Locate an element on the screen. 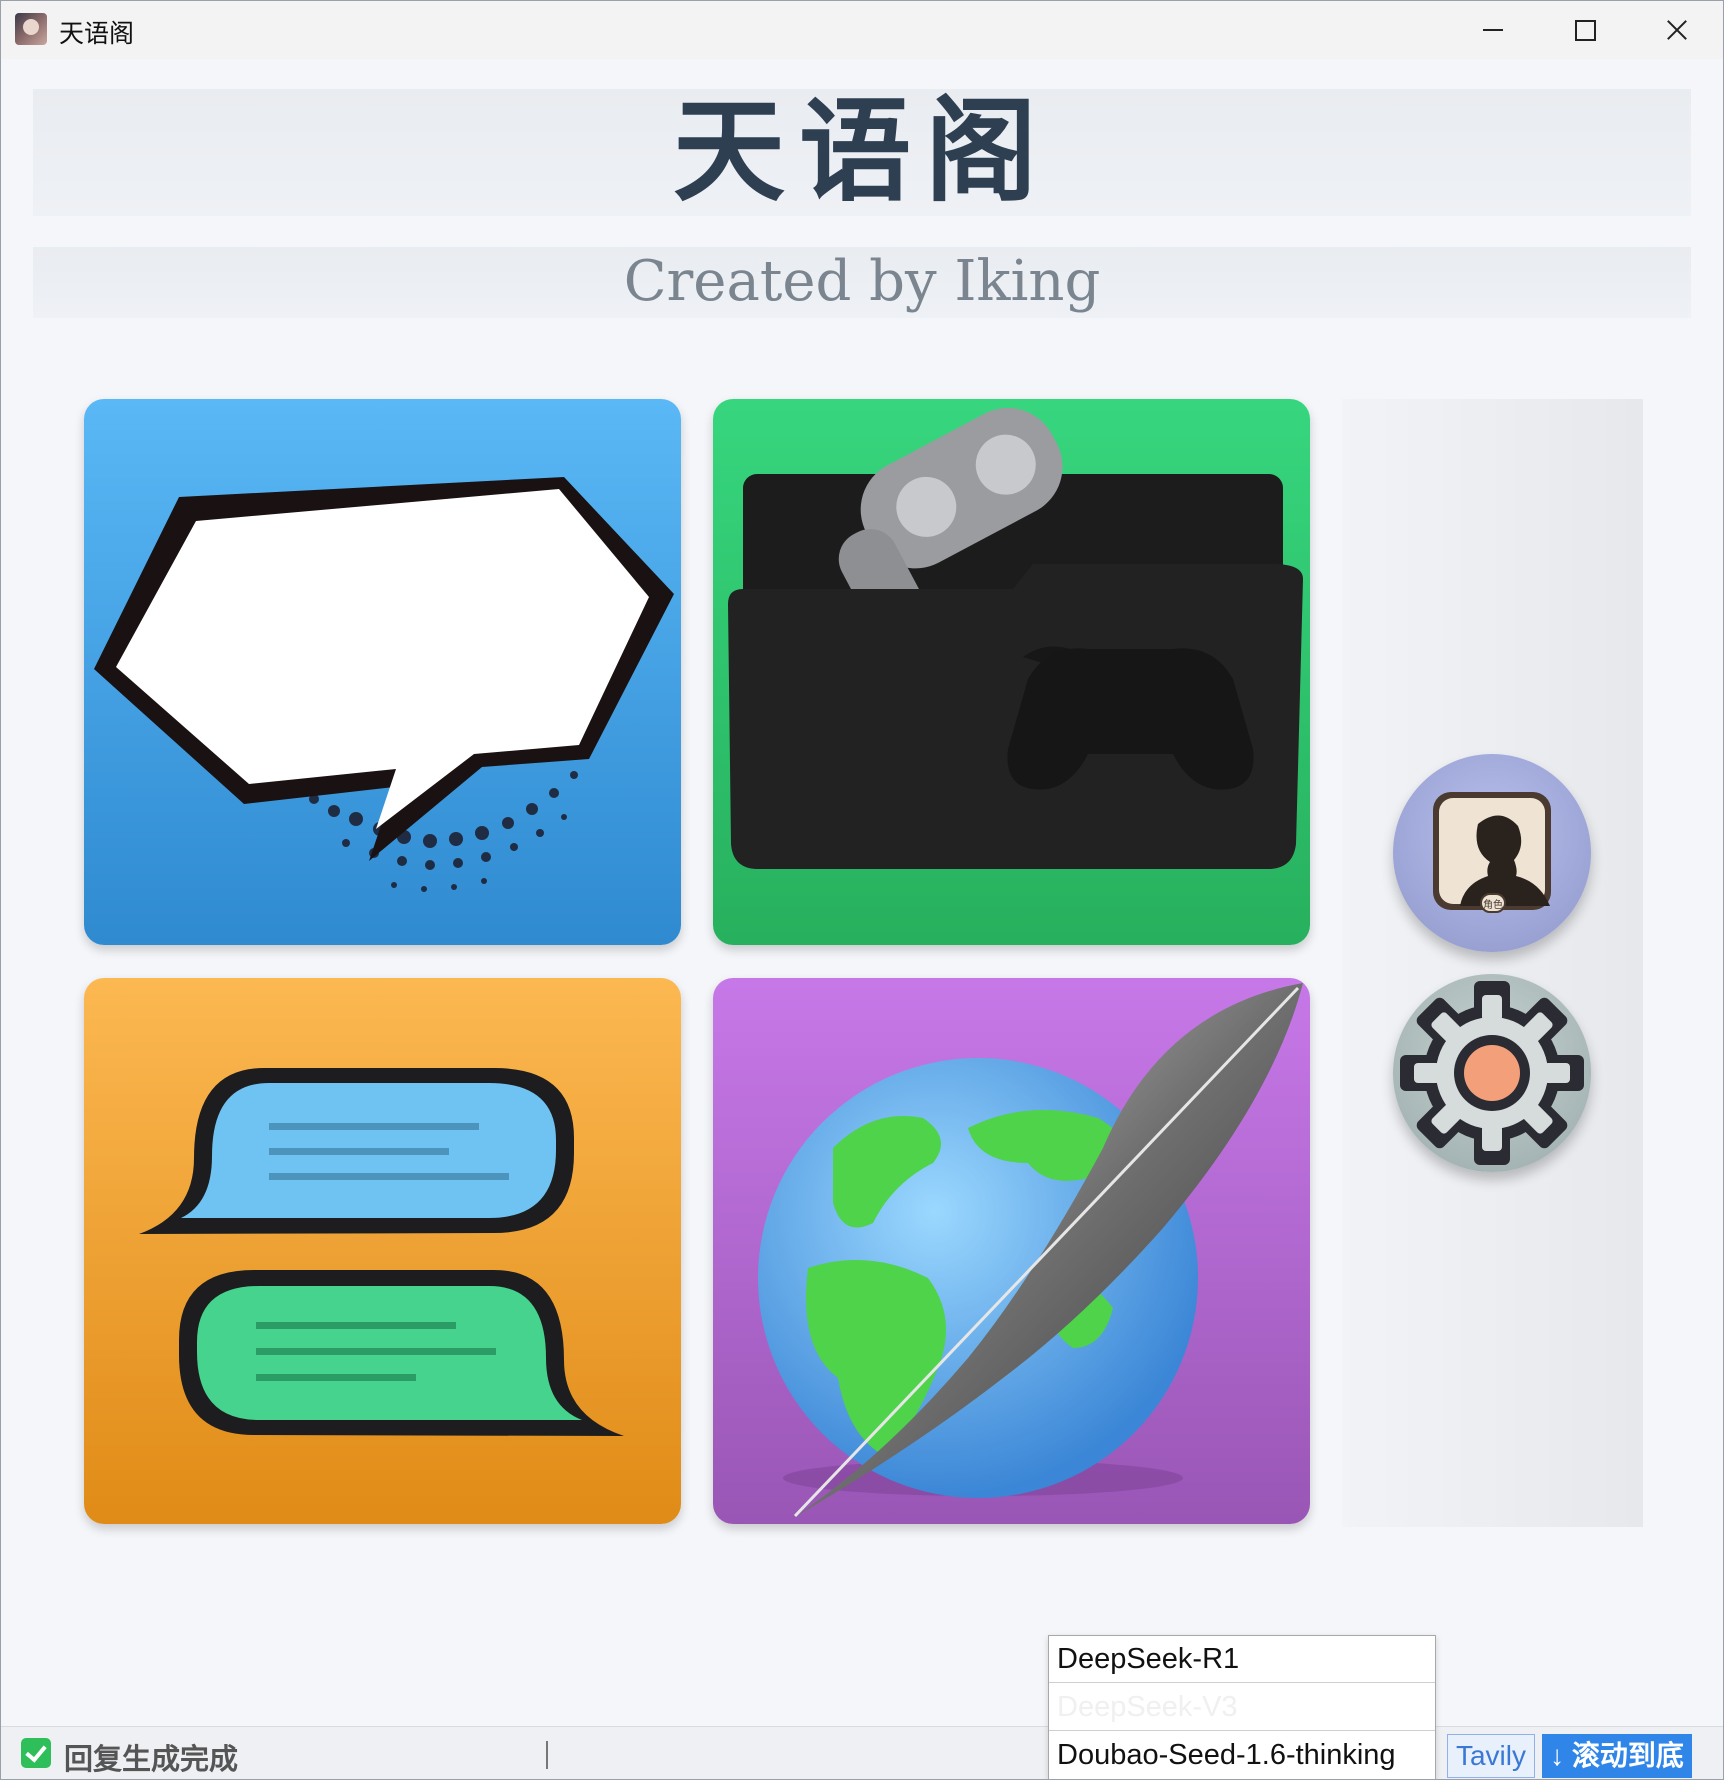 This screenshot has height=1780, width=1724. model-option: DeepSeek-V3 is located at coordinates (1242, 1707).